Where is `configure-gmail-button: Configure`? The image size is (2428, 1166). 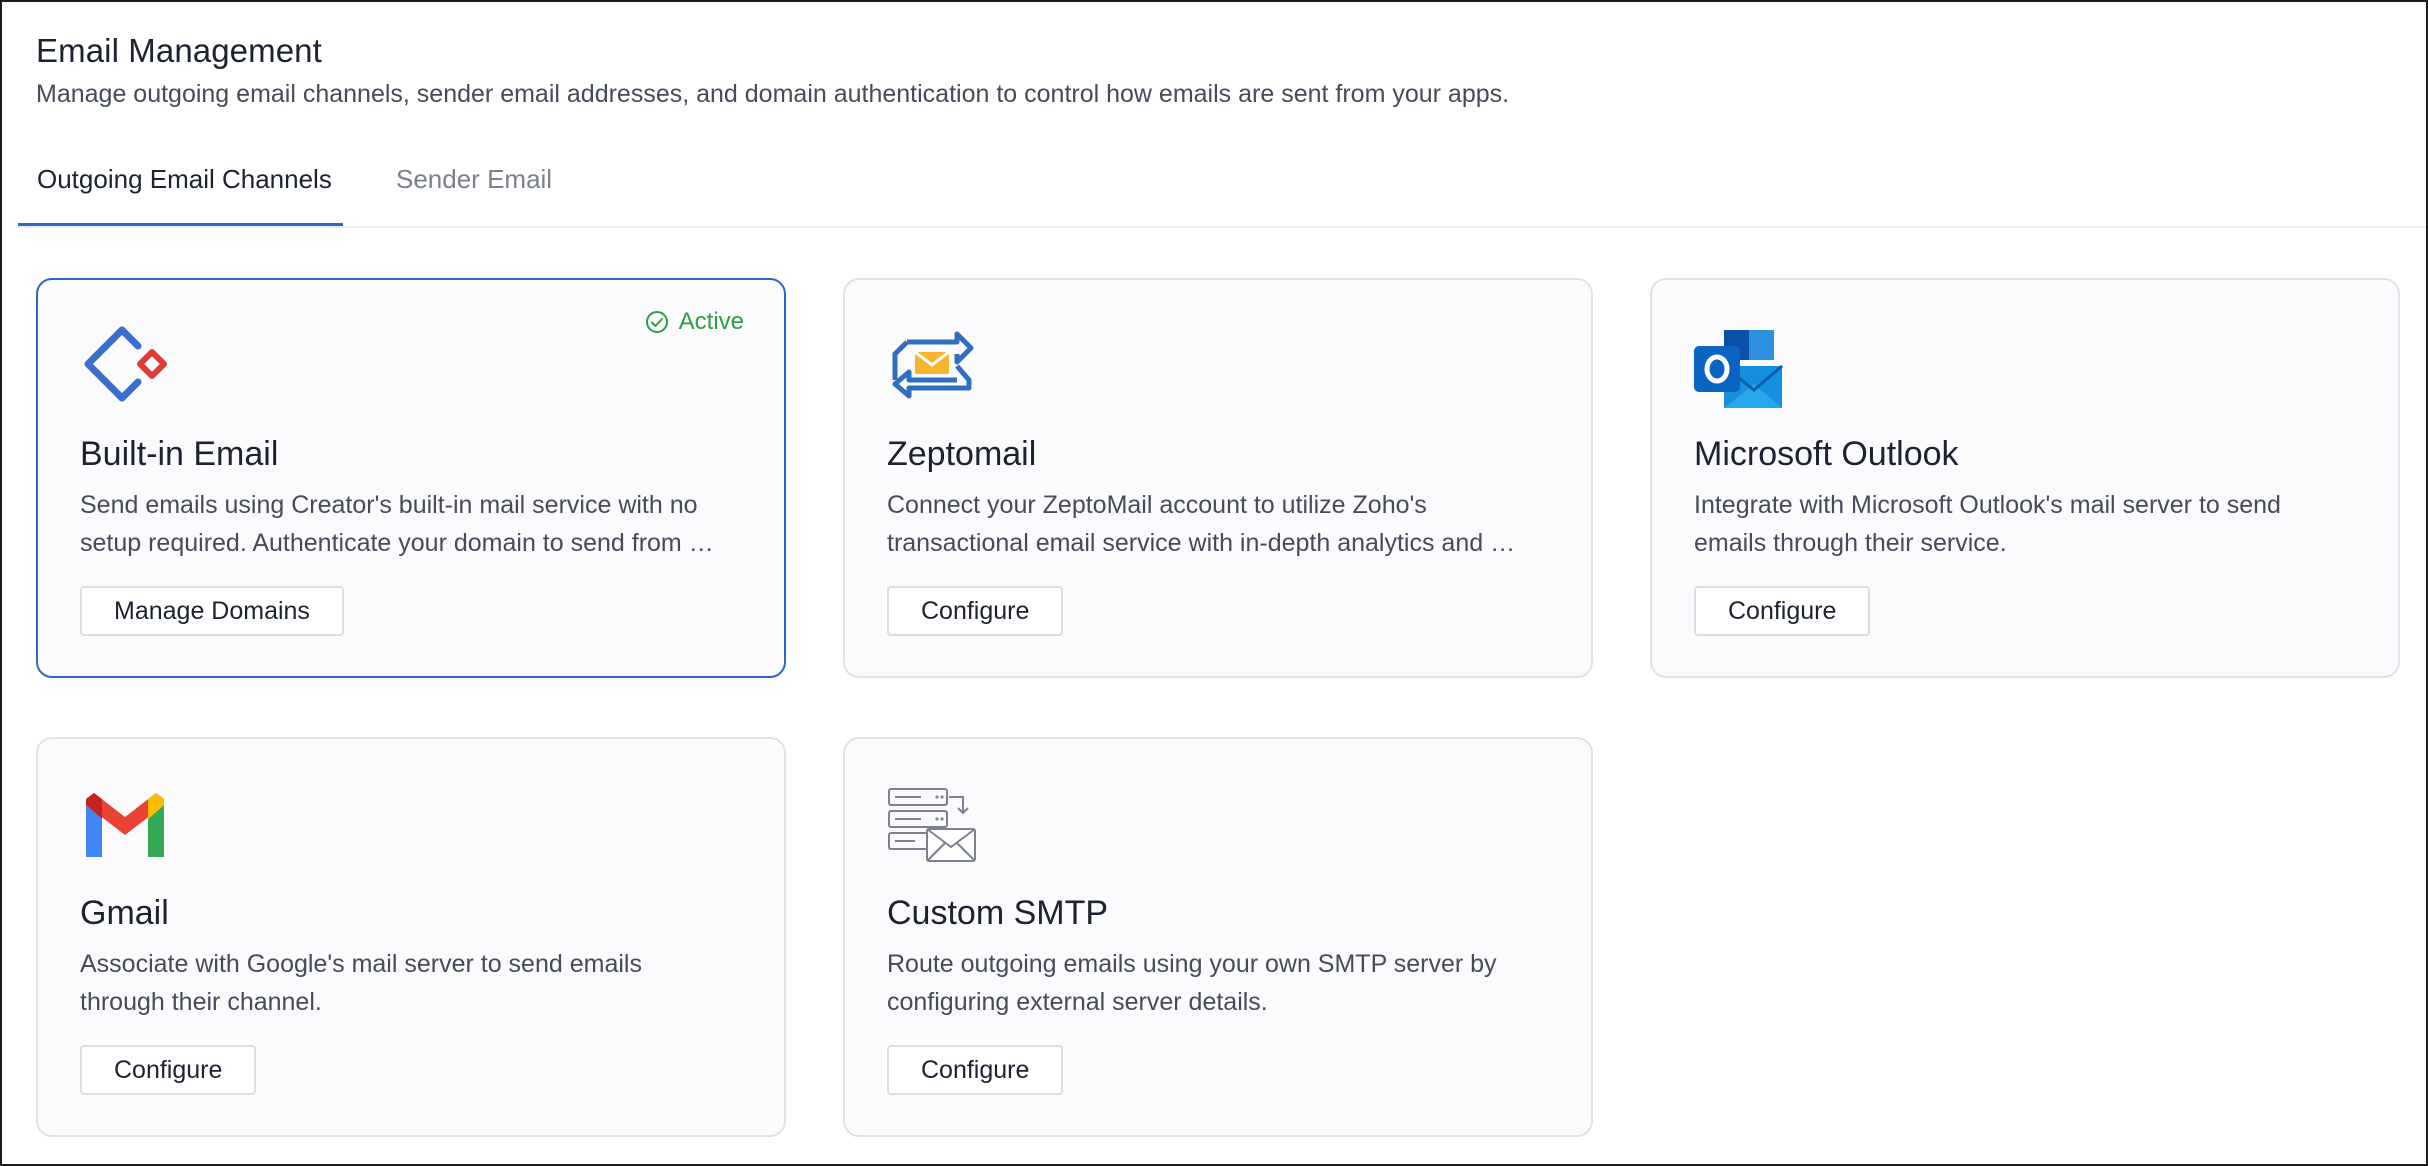 configure-gmail-button: Configure is located at coordinates (168, 1070).